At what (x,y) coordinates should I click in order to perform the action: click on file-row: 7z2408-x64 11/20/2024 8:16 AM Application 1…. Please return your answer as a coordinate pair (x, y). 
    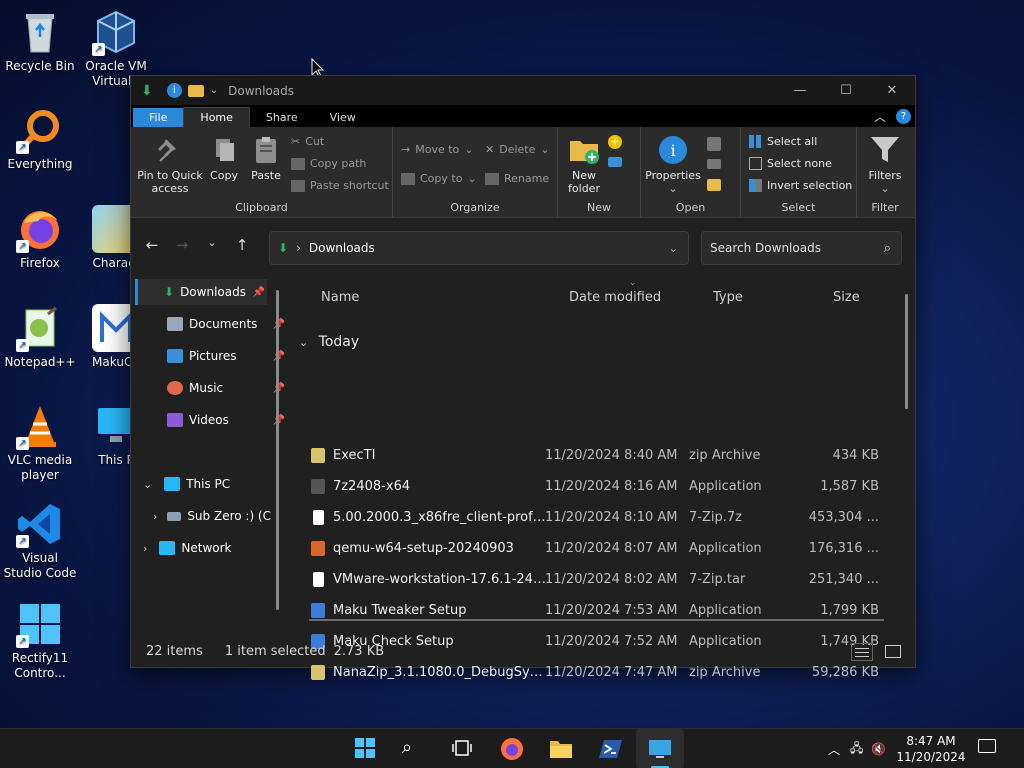
    Looking at the image, I should click on (606, 486).